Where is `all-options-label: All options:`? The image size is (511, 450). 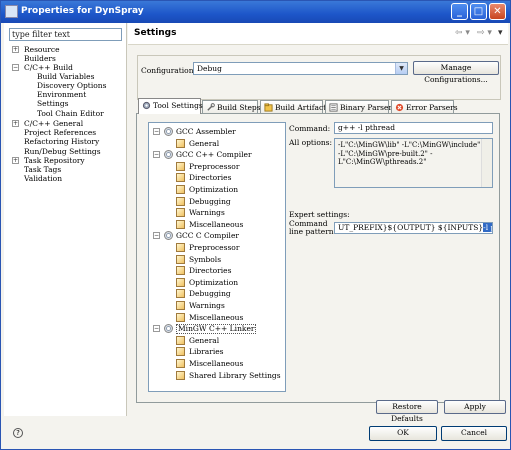
all-options-label: All options: is located at coordinates (311, 142).